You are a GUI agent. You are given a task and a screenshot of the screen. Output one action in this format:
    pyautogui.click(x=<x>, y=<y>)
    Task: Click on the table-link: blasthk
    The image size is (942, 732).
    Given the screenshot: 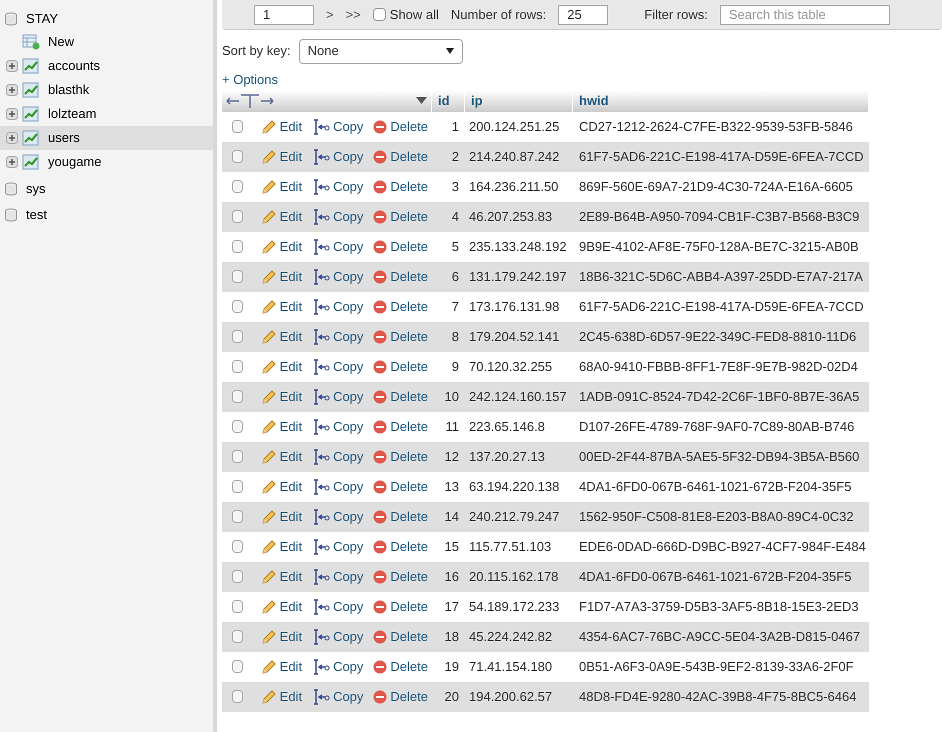 What is the action you would take?
    pyautogui.click(x=69, y=90)
    